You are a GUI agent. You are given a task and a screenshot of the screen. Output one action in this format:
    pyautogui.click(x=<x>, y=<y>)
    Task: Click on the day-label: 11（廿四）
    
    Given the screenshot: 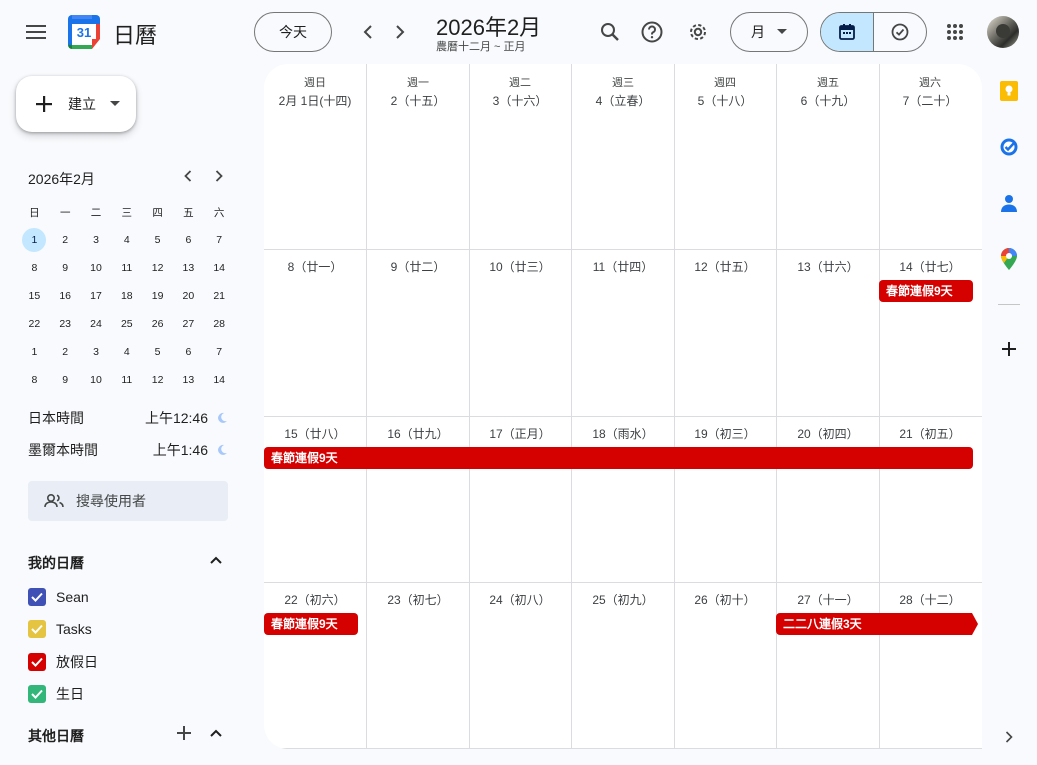 What is the action you would take?
    pyautogui.click(x=623, y=266)
    